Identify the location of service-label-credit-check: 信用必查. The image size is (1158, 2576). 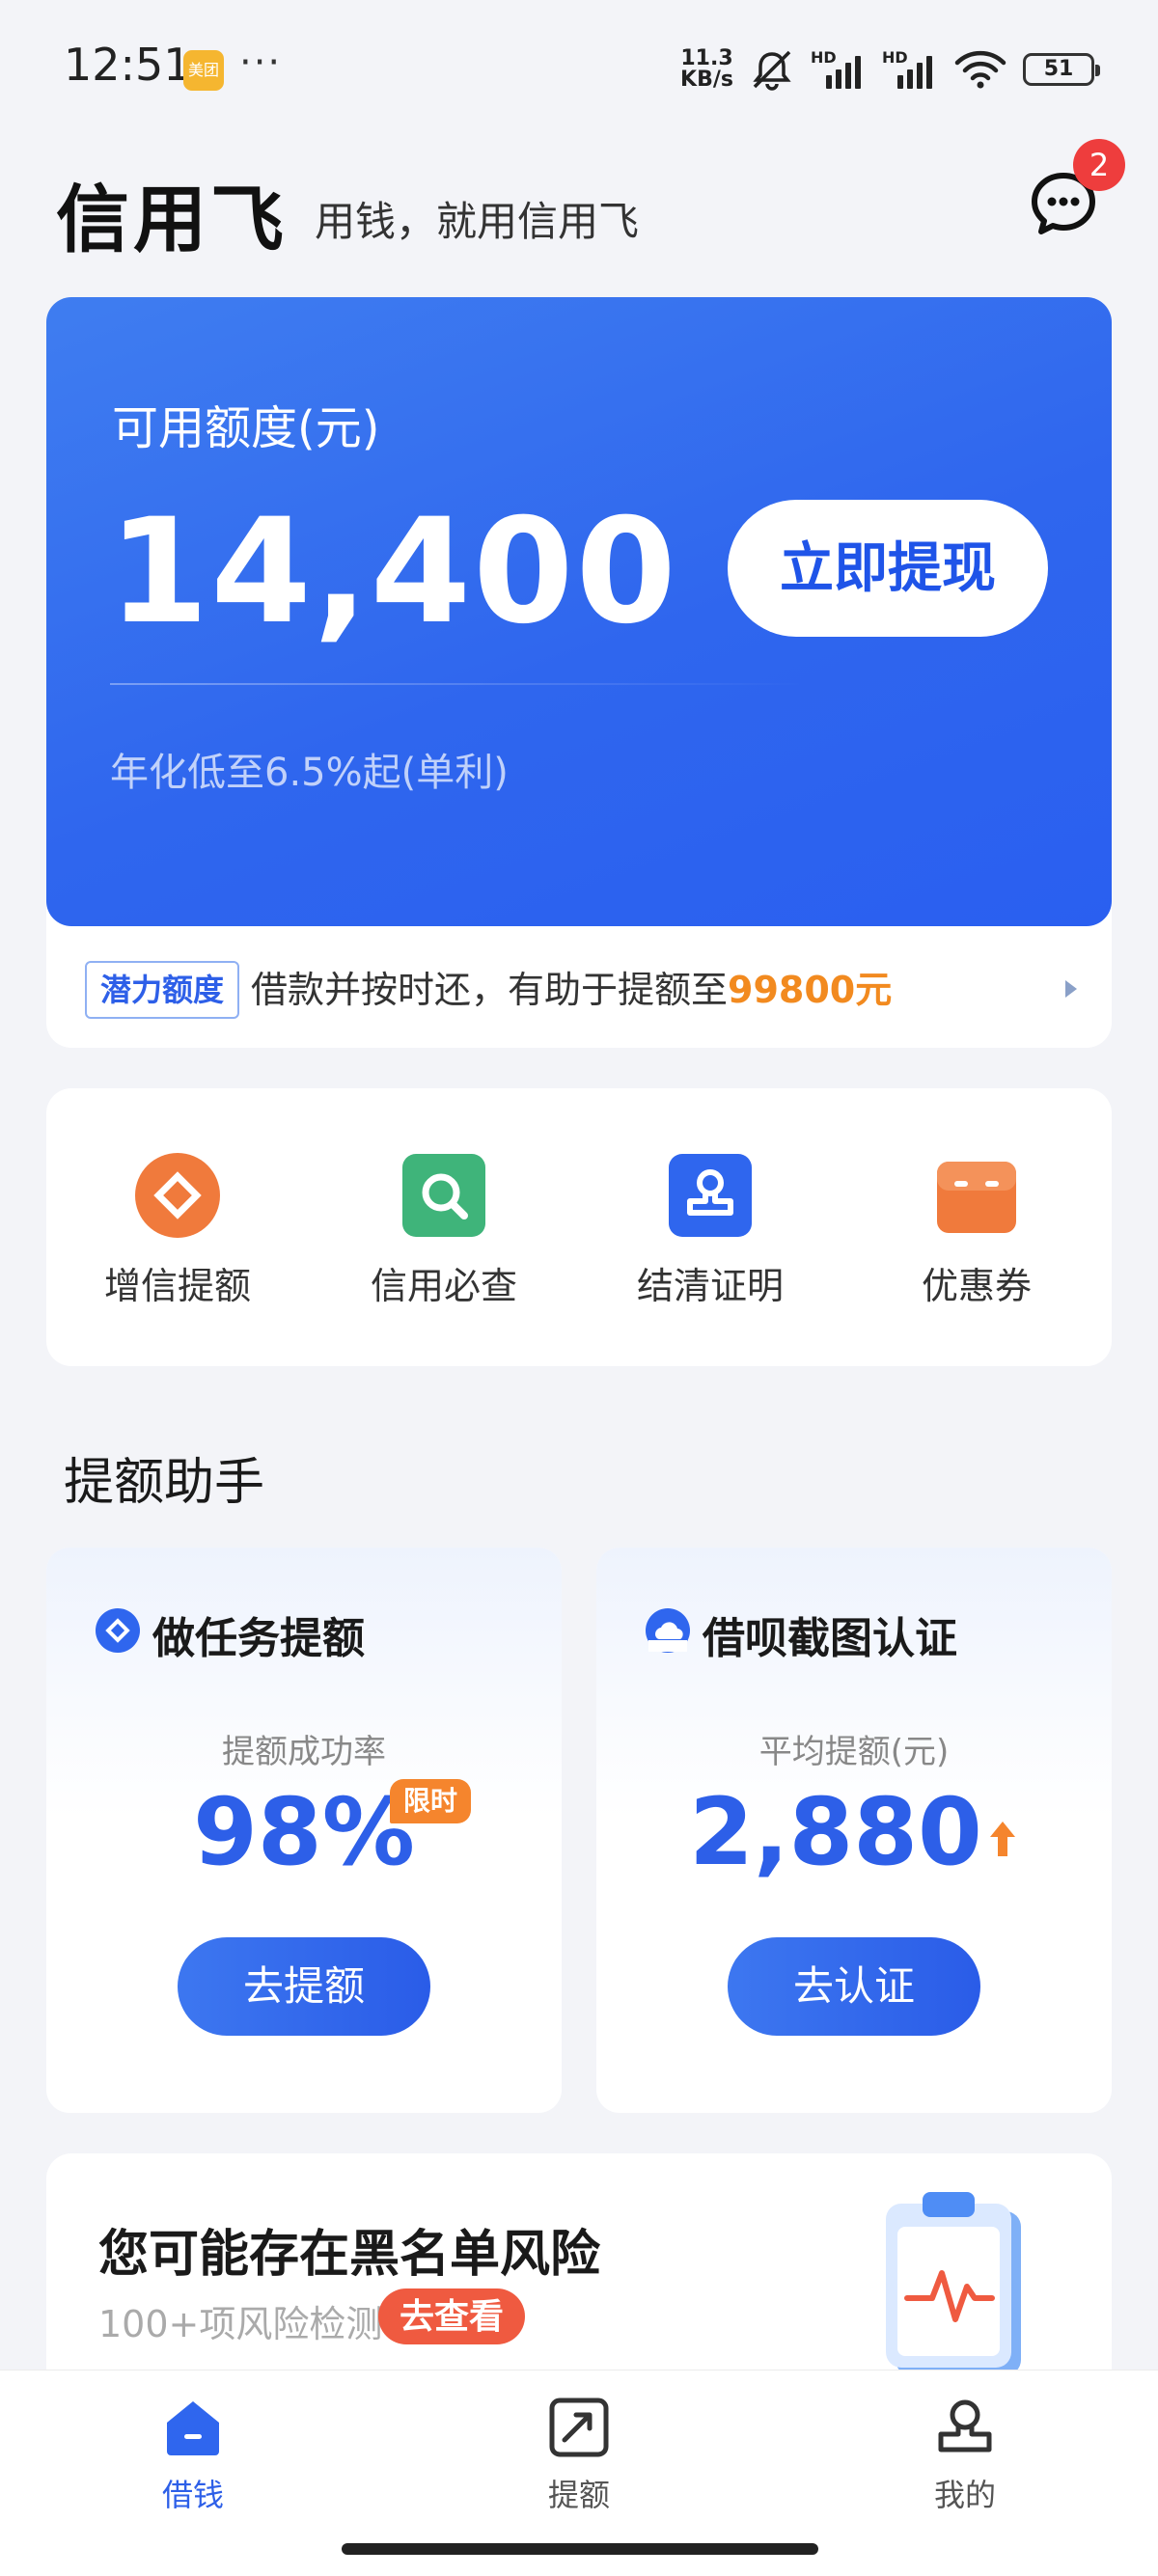
(443, 1286).